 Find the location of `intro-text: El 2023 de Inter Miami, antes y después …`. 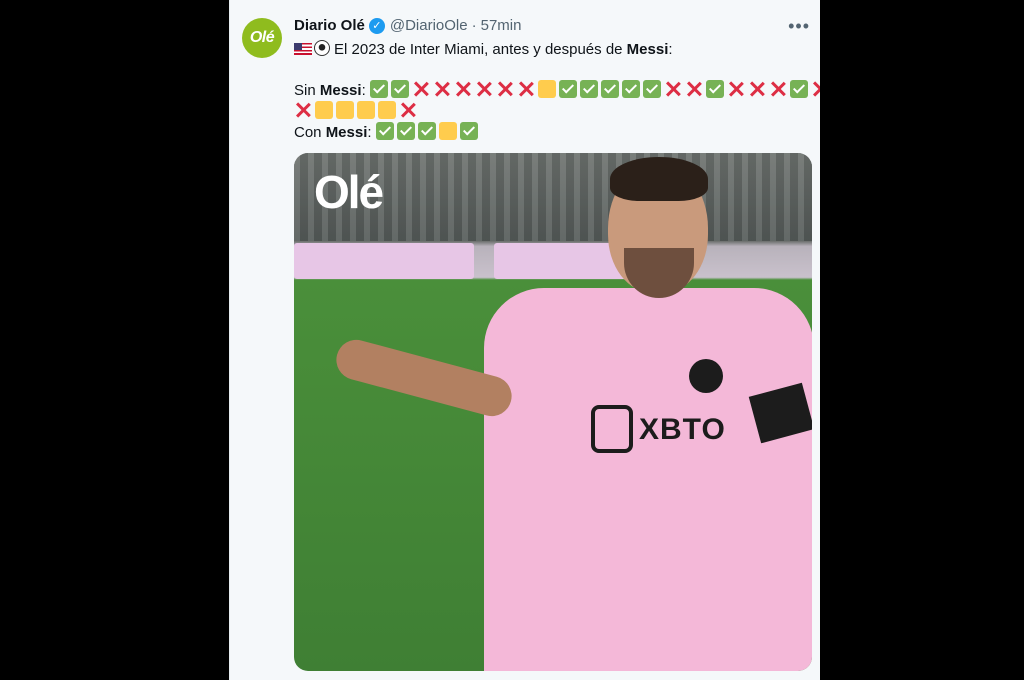

intro-text: El 2023 de Inter Miami, antes y después … is located at coordinates (480, 49).